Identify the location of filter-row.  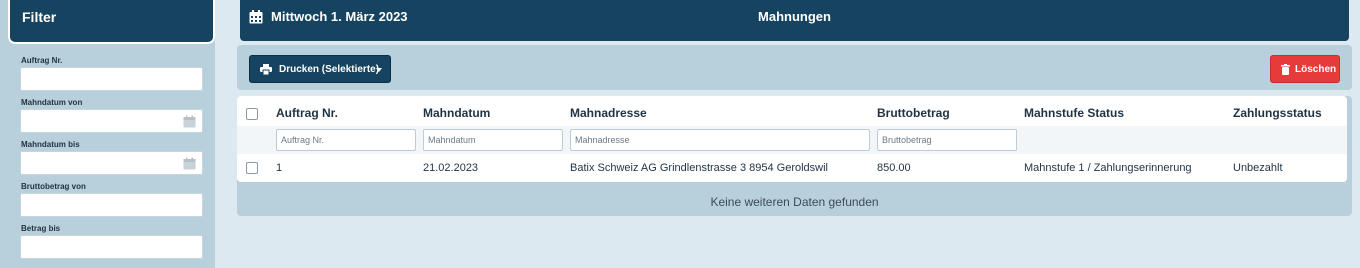
(792, 140).